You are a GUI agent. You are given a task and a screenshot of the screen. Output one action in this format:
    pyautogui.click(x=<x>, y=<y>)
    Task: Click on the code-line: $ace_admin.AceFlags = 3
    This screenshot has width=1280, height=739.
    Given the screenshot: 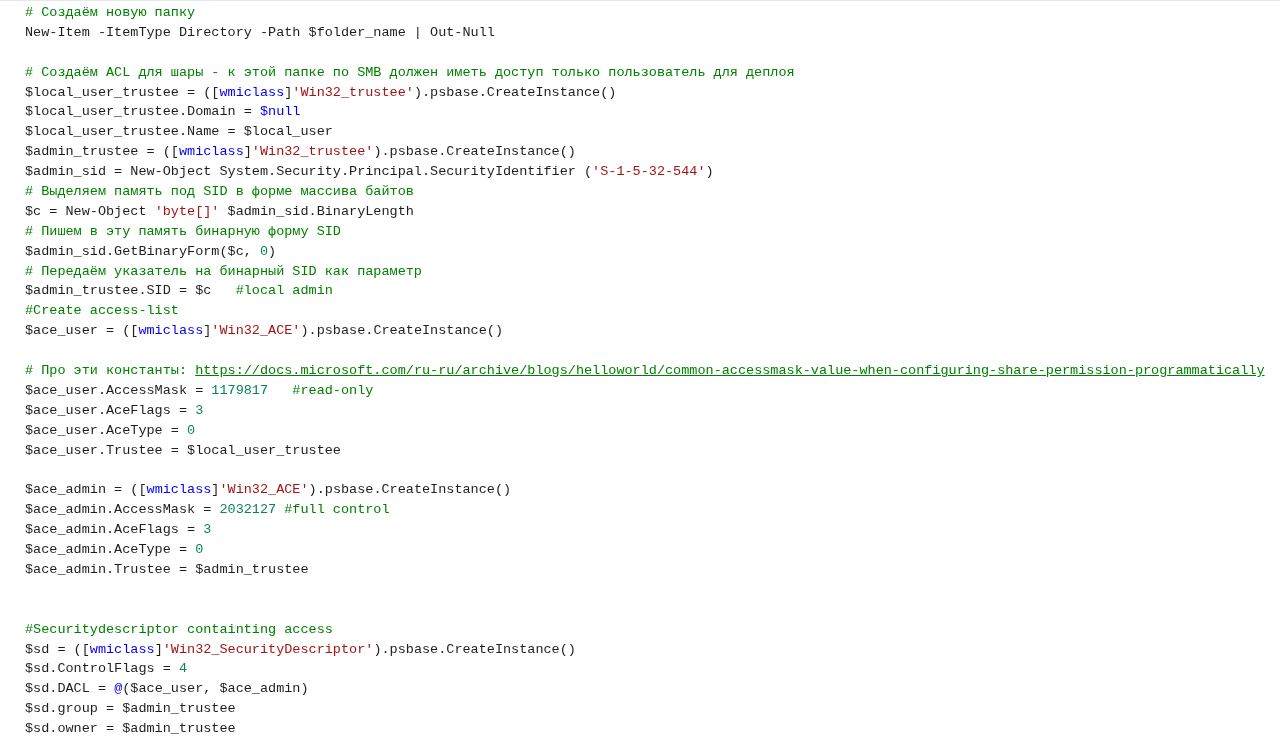 What is the action you would take?
    pyautogui.click(x=118, y=530)
    